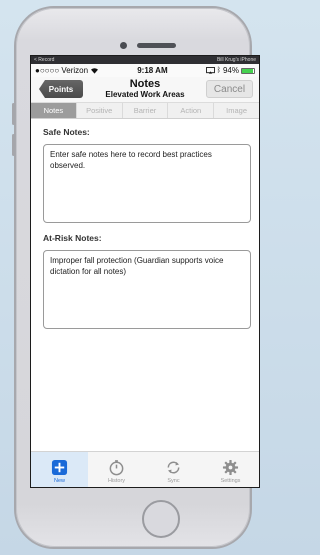 The image size is (320, 555). What do you see at coordinates (95, 71) in the screenshot?
I see `wifi-icon` at bounding box center [95, 71].